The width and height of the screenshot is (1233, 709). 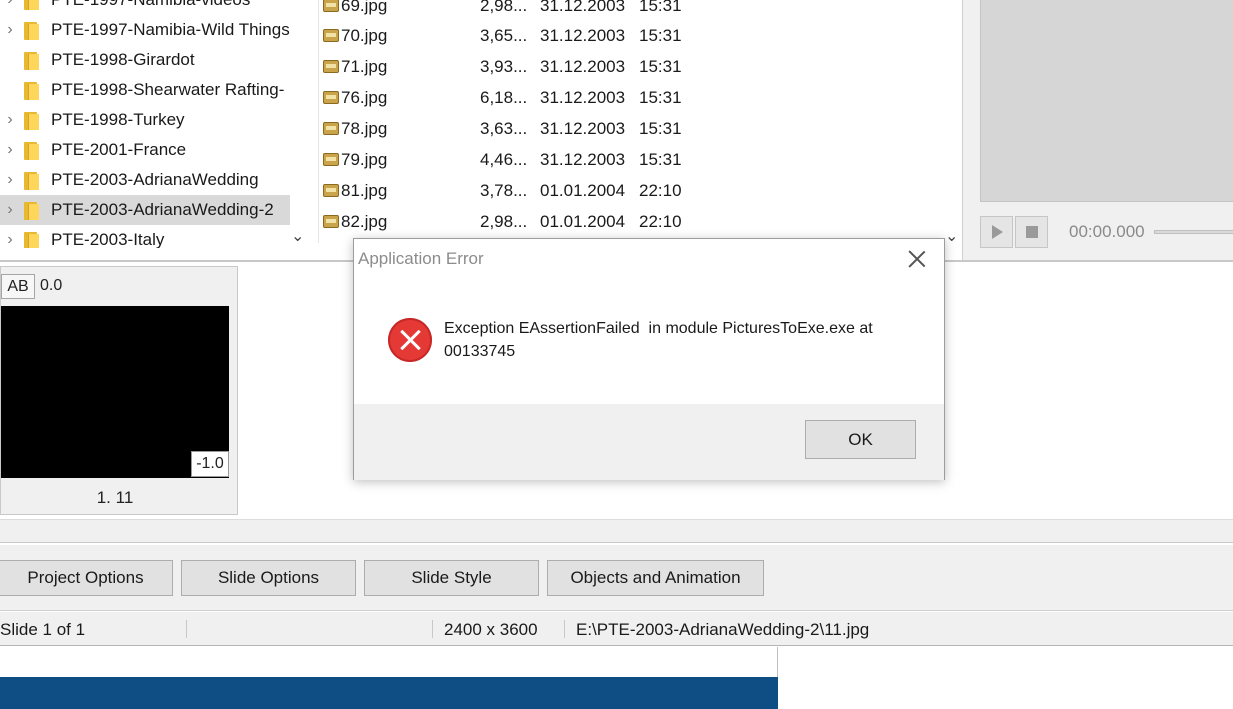 I want to click on file-row: 76.jpg 6,18... 31.12.2003 15:31, so click(x=629, y=97).